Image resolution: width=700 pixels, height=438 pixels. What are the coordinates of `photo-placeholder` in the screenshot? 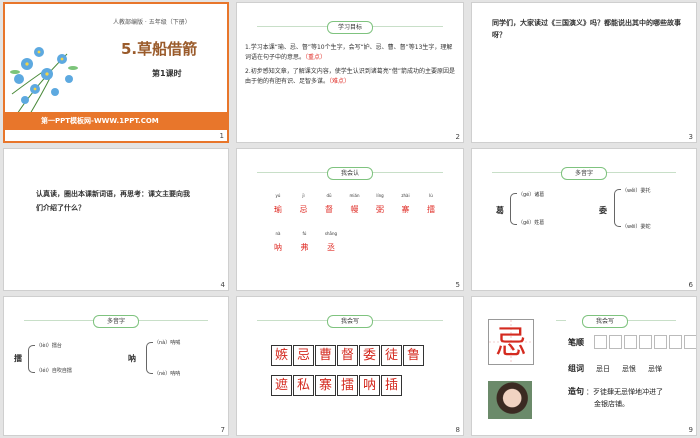 It's located at (510, 400).